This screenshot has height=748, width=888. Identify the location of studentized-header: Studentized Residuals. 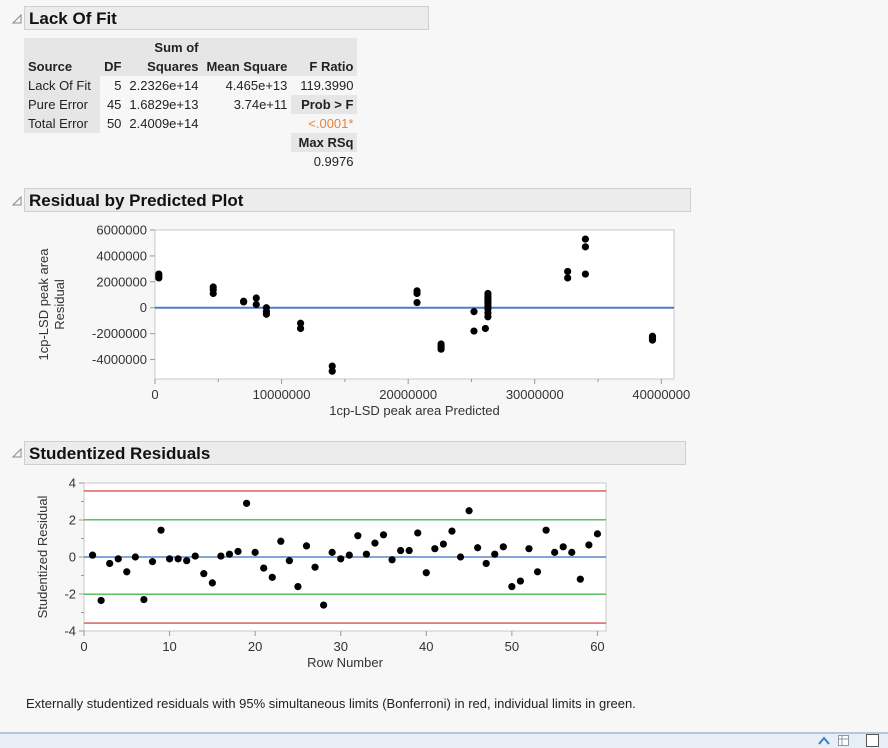
(355, 453).